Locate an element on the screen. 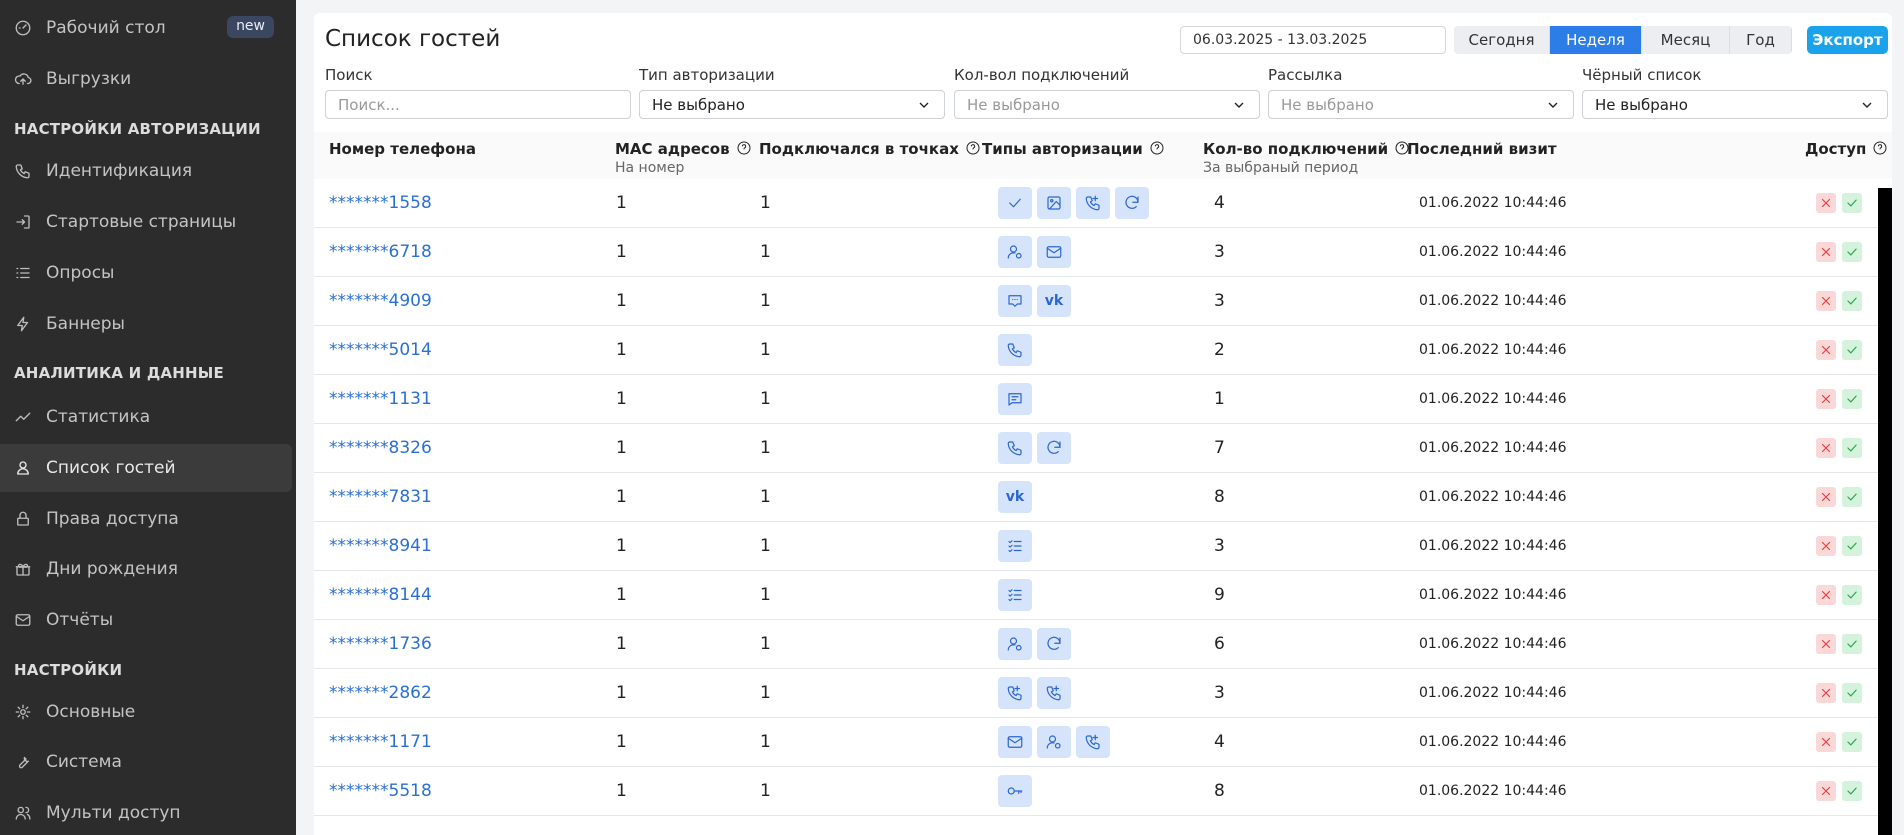 The height and width of the screenshot is (835, 1904). sidebar-item-login: Стартовые страницы is located at coordinates (146, 222).